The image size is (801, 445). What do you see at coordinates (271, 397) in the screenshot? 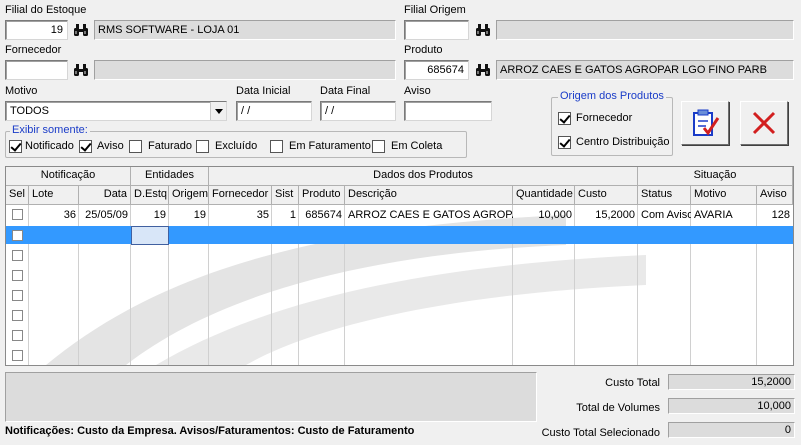
I see `details-panel` at bounding box center [271, 397].